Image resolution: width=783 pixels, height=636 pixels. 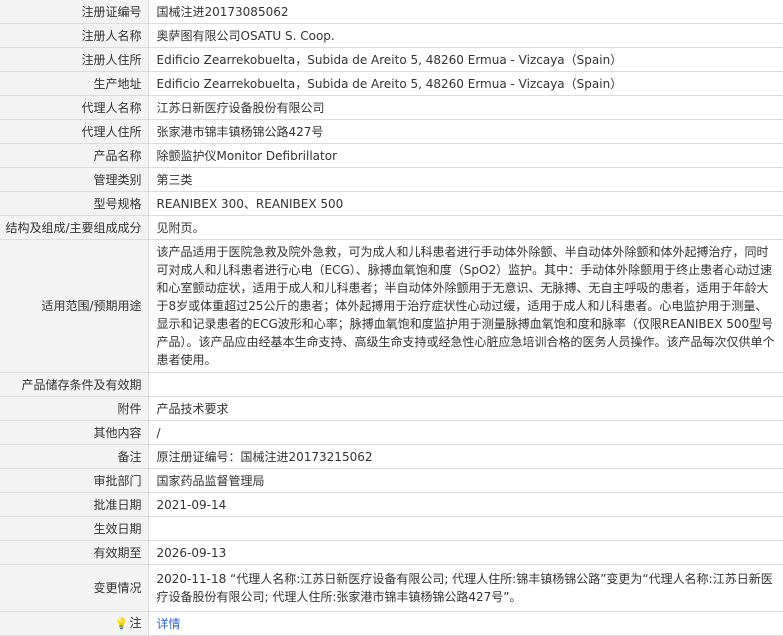 What do you see at coordinates (74, 131) in the screenshot?
I see `row-label: 代理人住所` at bounding box center [74, 131].